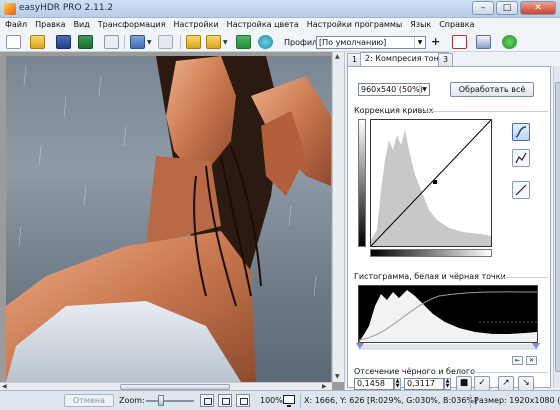 The height and width of the screenshot is (410, 560). I want to click on resolution-value: 960x540 (50%), so click(392, 89).